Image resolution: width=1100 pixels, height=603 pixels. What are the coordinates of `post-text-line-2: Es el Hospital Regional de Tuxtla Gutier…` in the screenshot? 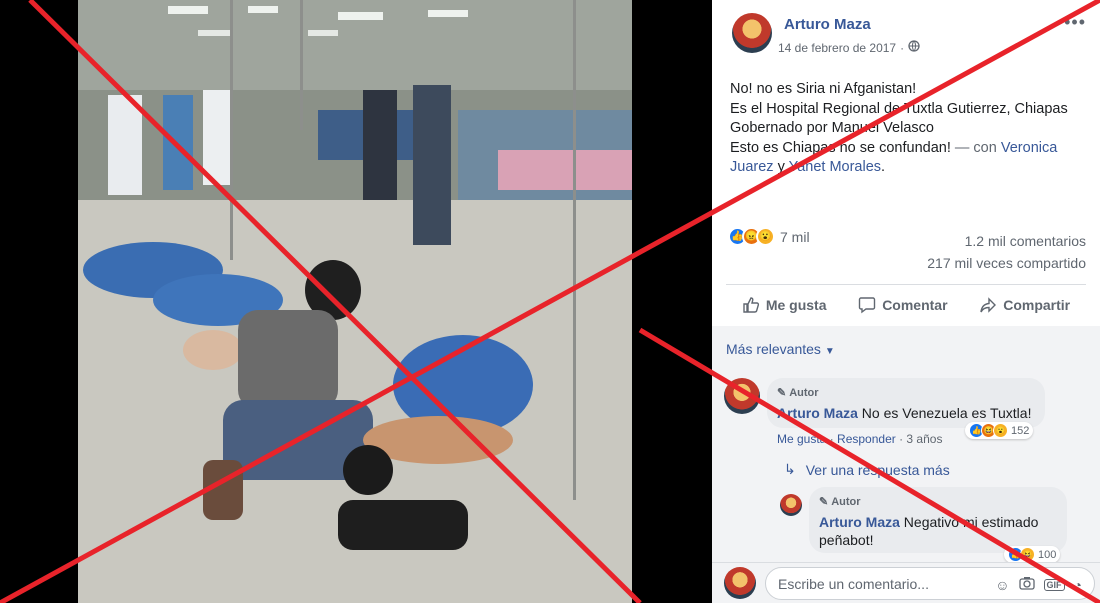 It's located at (899, 108).